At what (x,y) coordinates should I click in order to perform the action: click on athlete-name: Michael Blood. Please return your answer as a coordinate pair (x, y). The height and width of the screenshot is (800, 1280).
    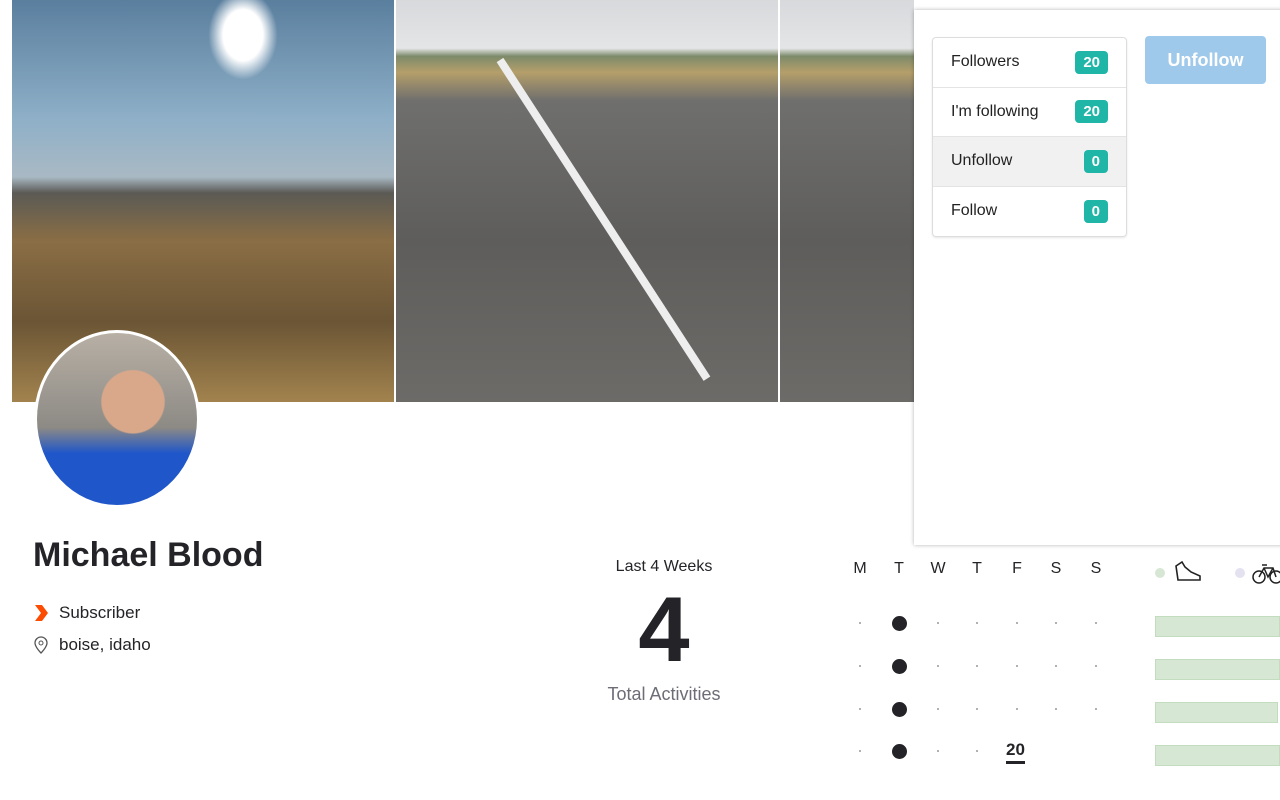
    Looking at the image, I should click on (148, 555).